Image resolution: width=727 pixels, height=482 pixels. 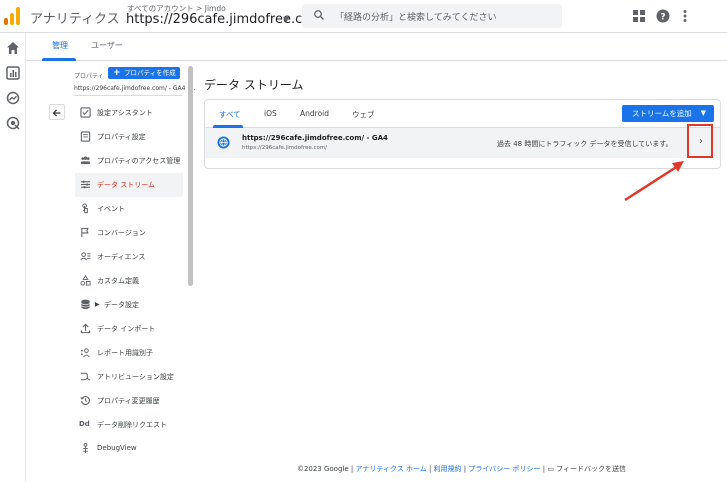 What do you see at coordinates (117, 73) in the screenshot?
I see `plus-icon: +` at bounding box center [117, 73].